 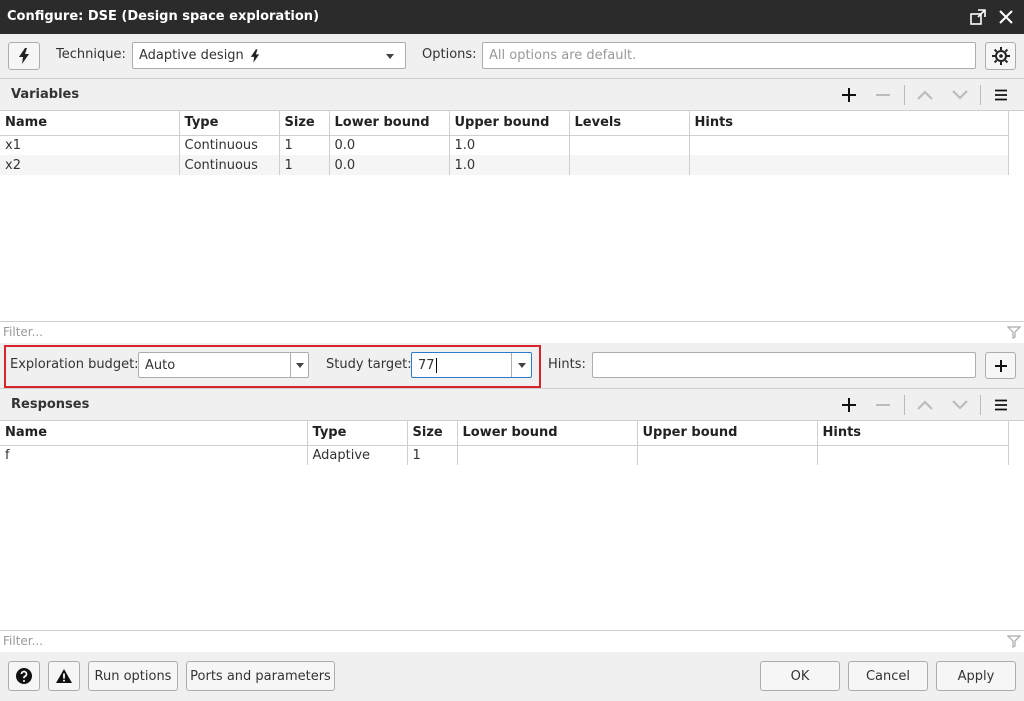 I want to click on variables-title: Variables, so click(x=45, y=94).